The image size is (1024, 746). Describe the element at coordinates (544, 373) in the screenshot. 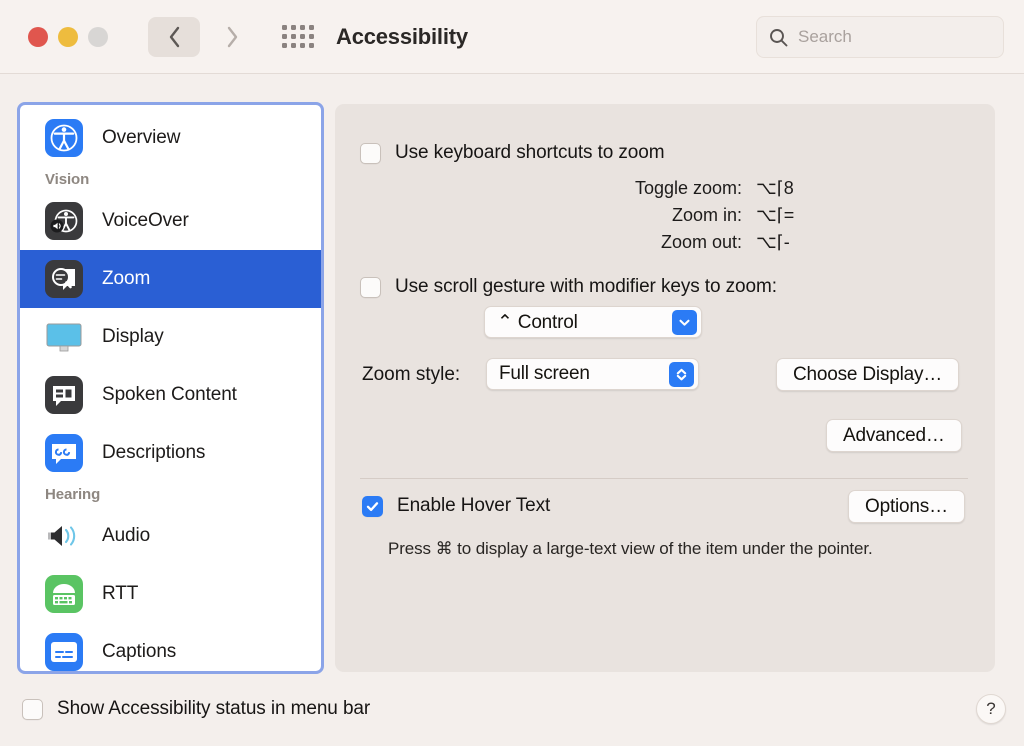

I see `zoom-style-value: Full screen` at that location.